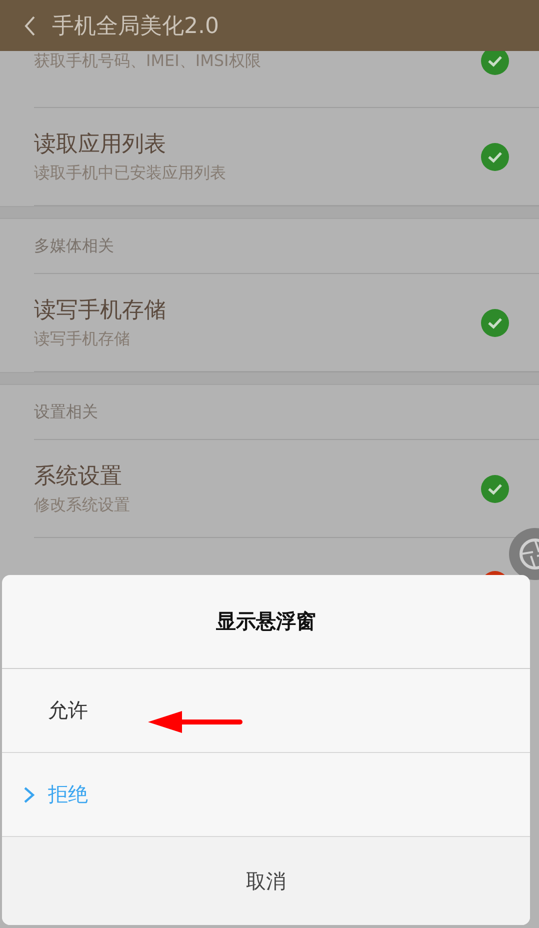 Image resolution: width=539 pixels, height=928 pixels. I want to click on section-heading: 多媒体相关, so click(74, 246).